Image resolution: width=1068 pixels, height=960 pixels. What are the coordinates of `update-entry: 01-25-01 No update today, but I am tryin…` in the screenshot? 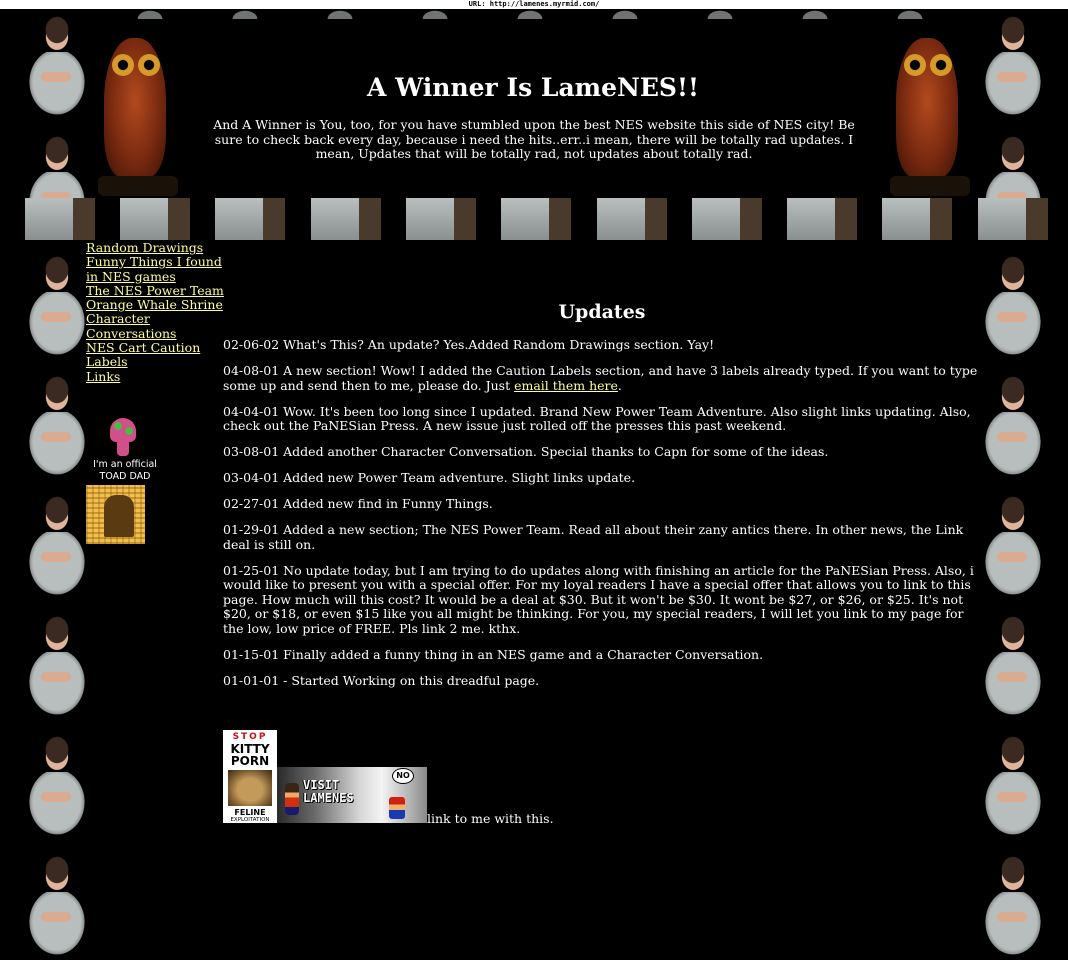 It's located at (598, 599).